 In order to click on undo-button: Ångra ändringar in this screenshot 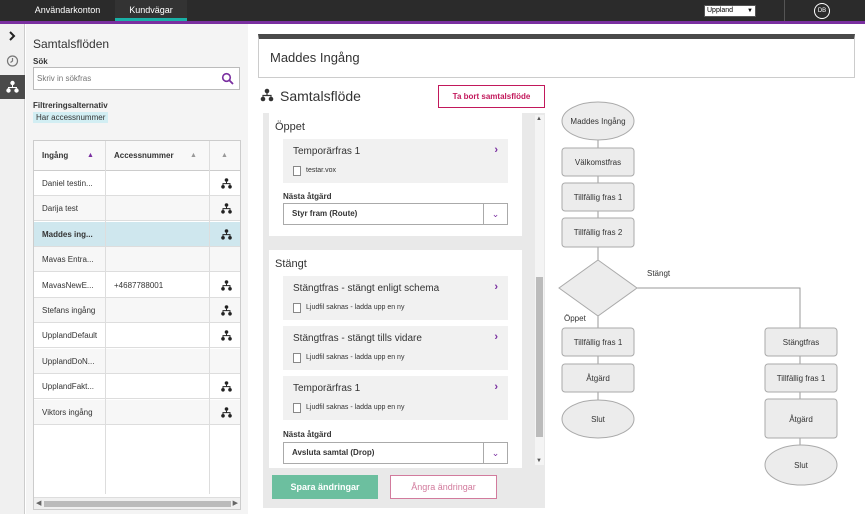, I will do `click(443, 487)`.